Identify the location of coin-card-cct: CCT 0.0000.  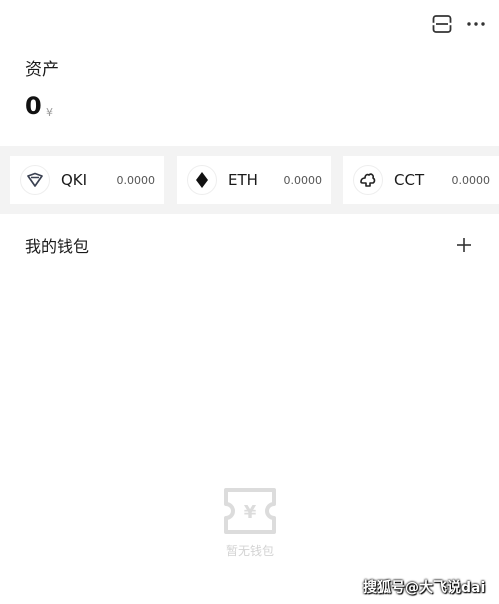
(421, 180).